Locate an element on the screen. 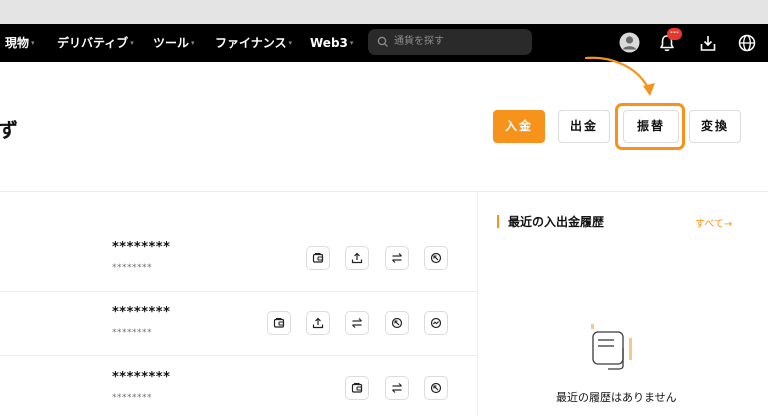 The height and width of the screenshot is (416, 768). nav-item-web3: Web3 ▾ is located at coordinates (331, 43).